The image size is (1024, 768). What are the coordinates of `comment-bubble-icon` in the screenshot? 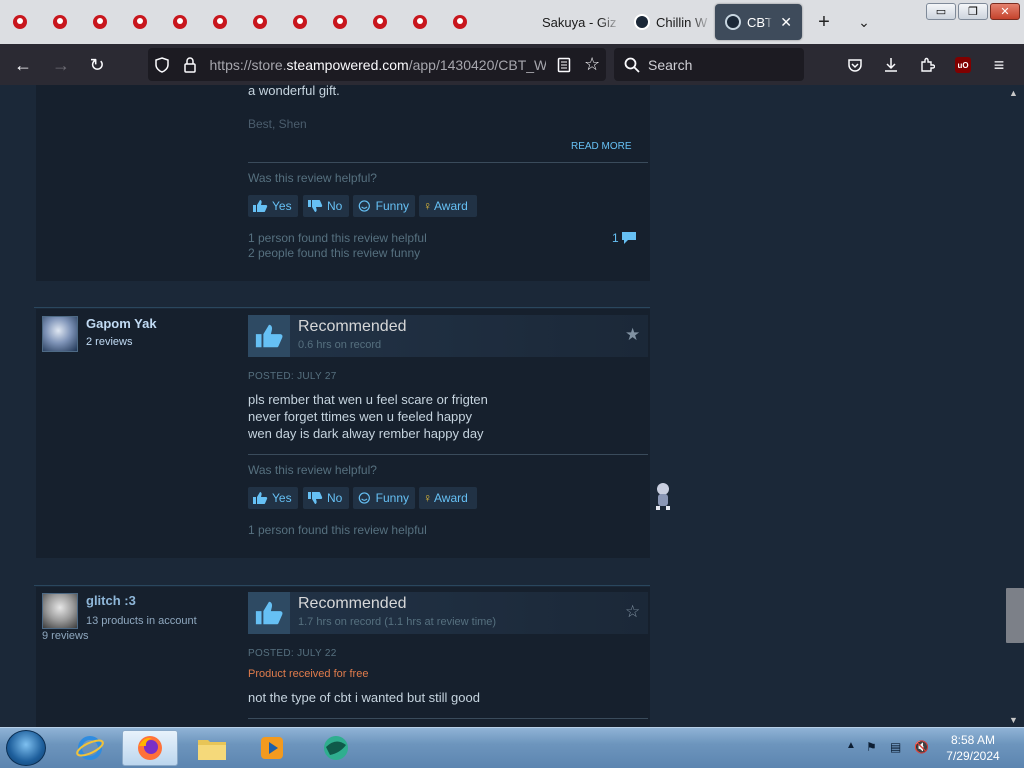 It's located at (628, 238).